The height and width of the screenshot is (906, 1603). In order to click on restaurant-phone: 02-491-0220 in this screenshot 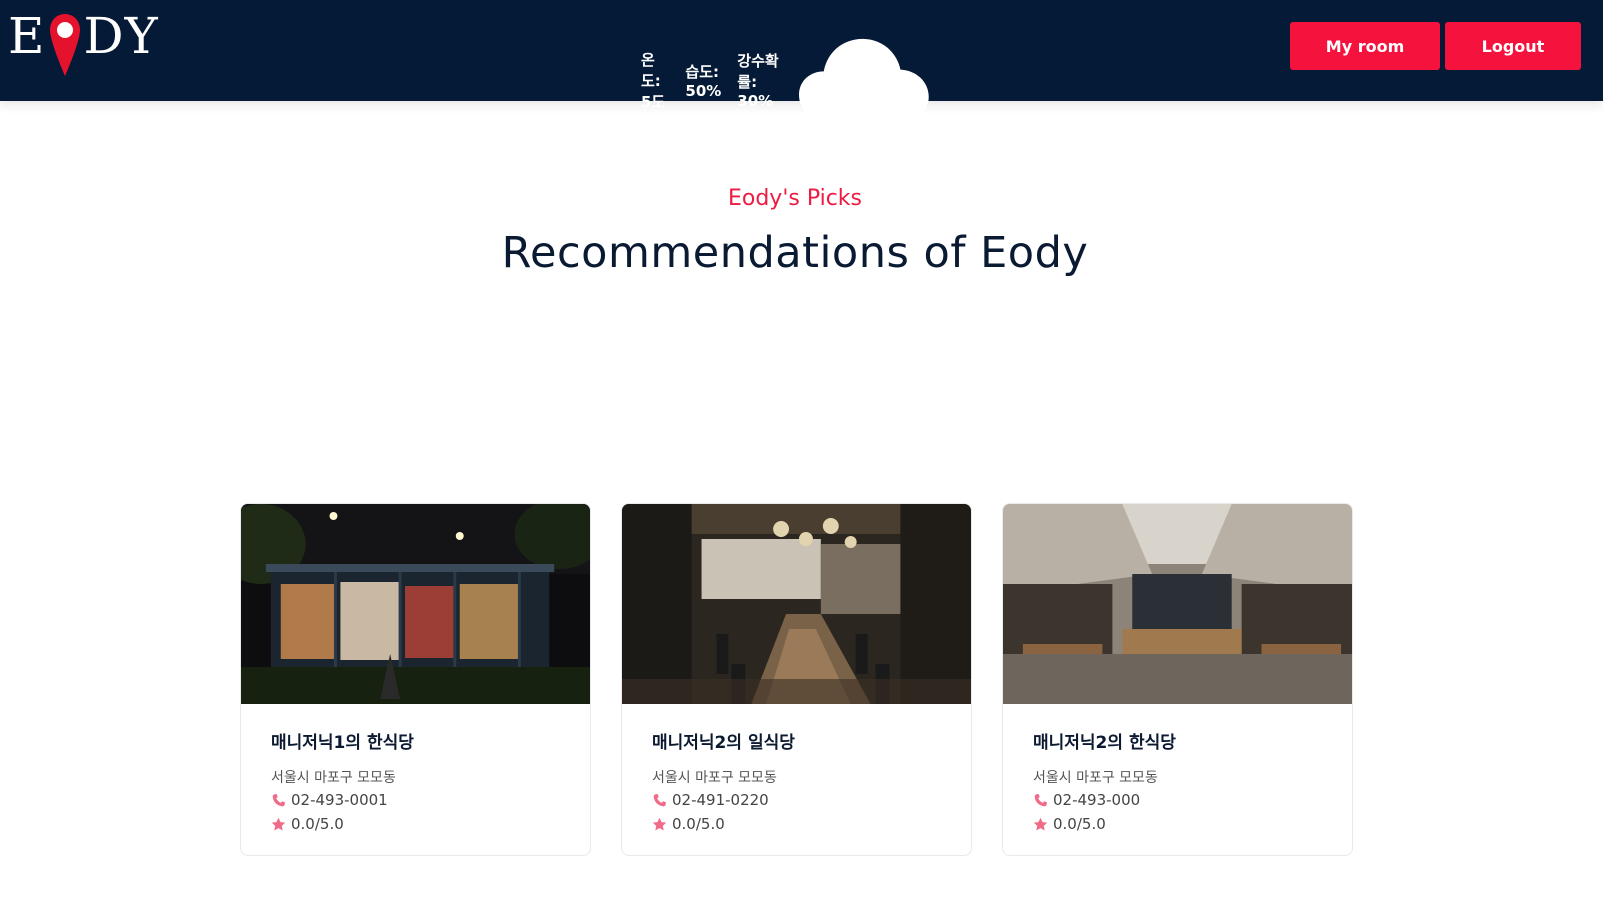, I will do `click(710, 800)`.